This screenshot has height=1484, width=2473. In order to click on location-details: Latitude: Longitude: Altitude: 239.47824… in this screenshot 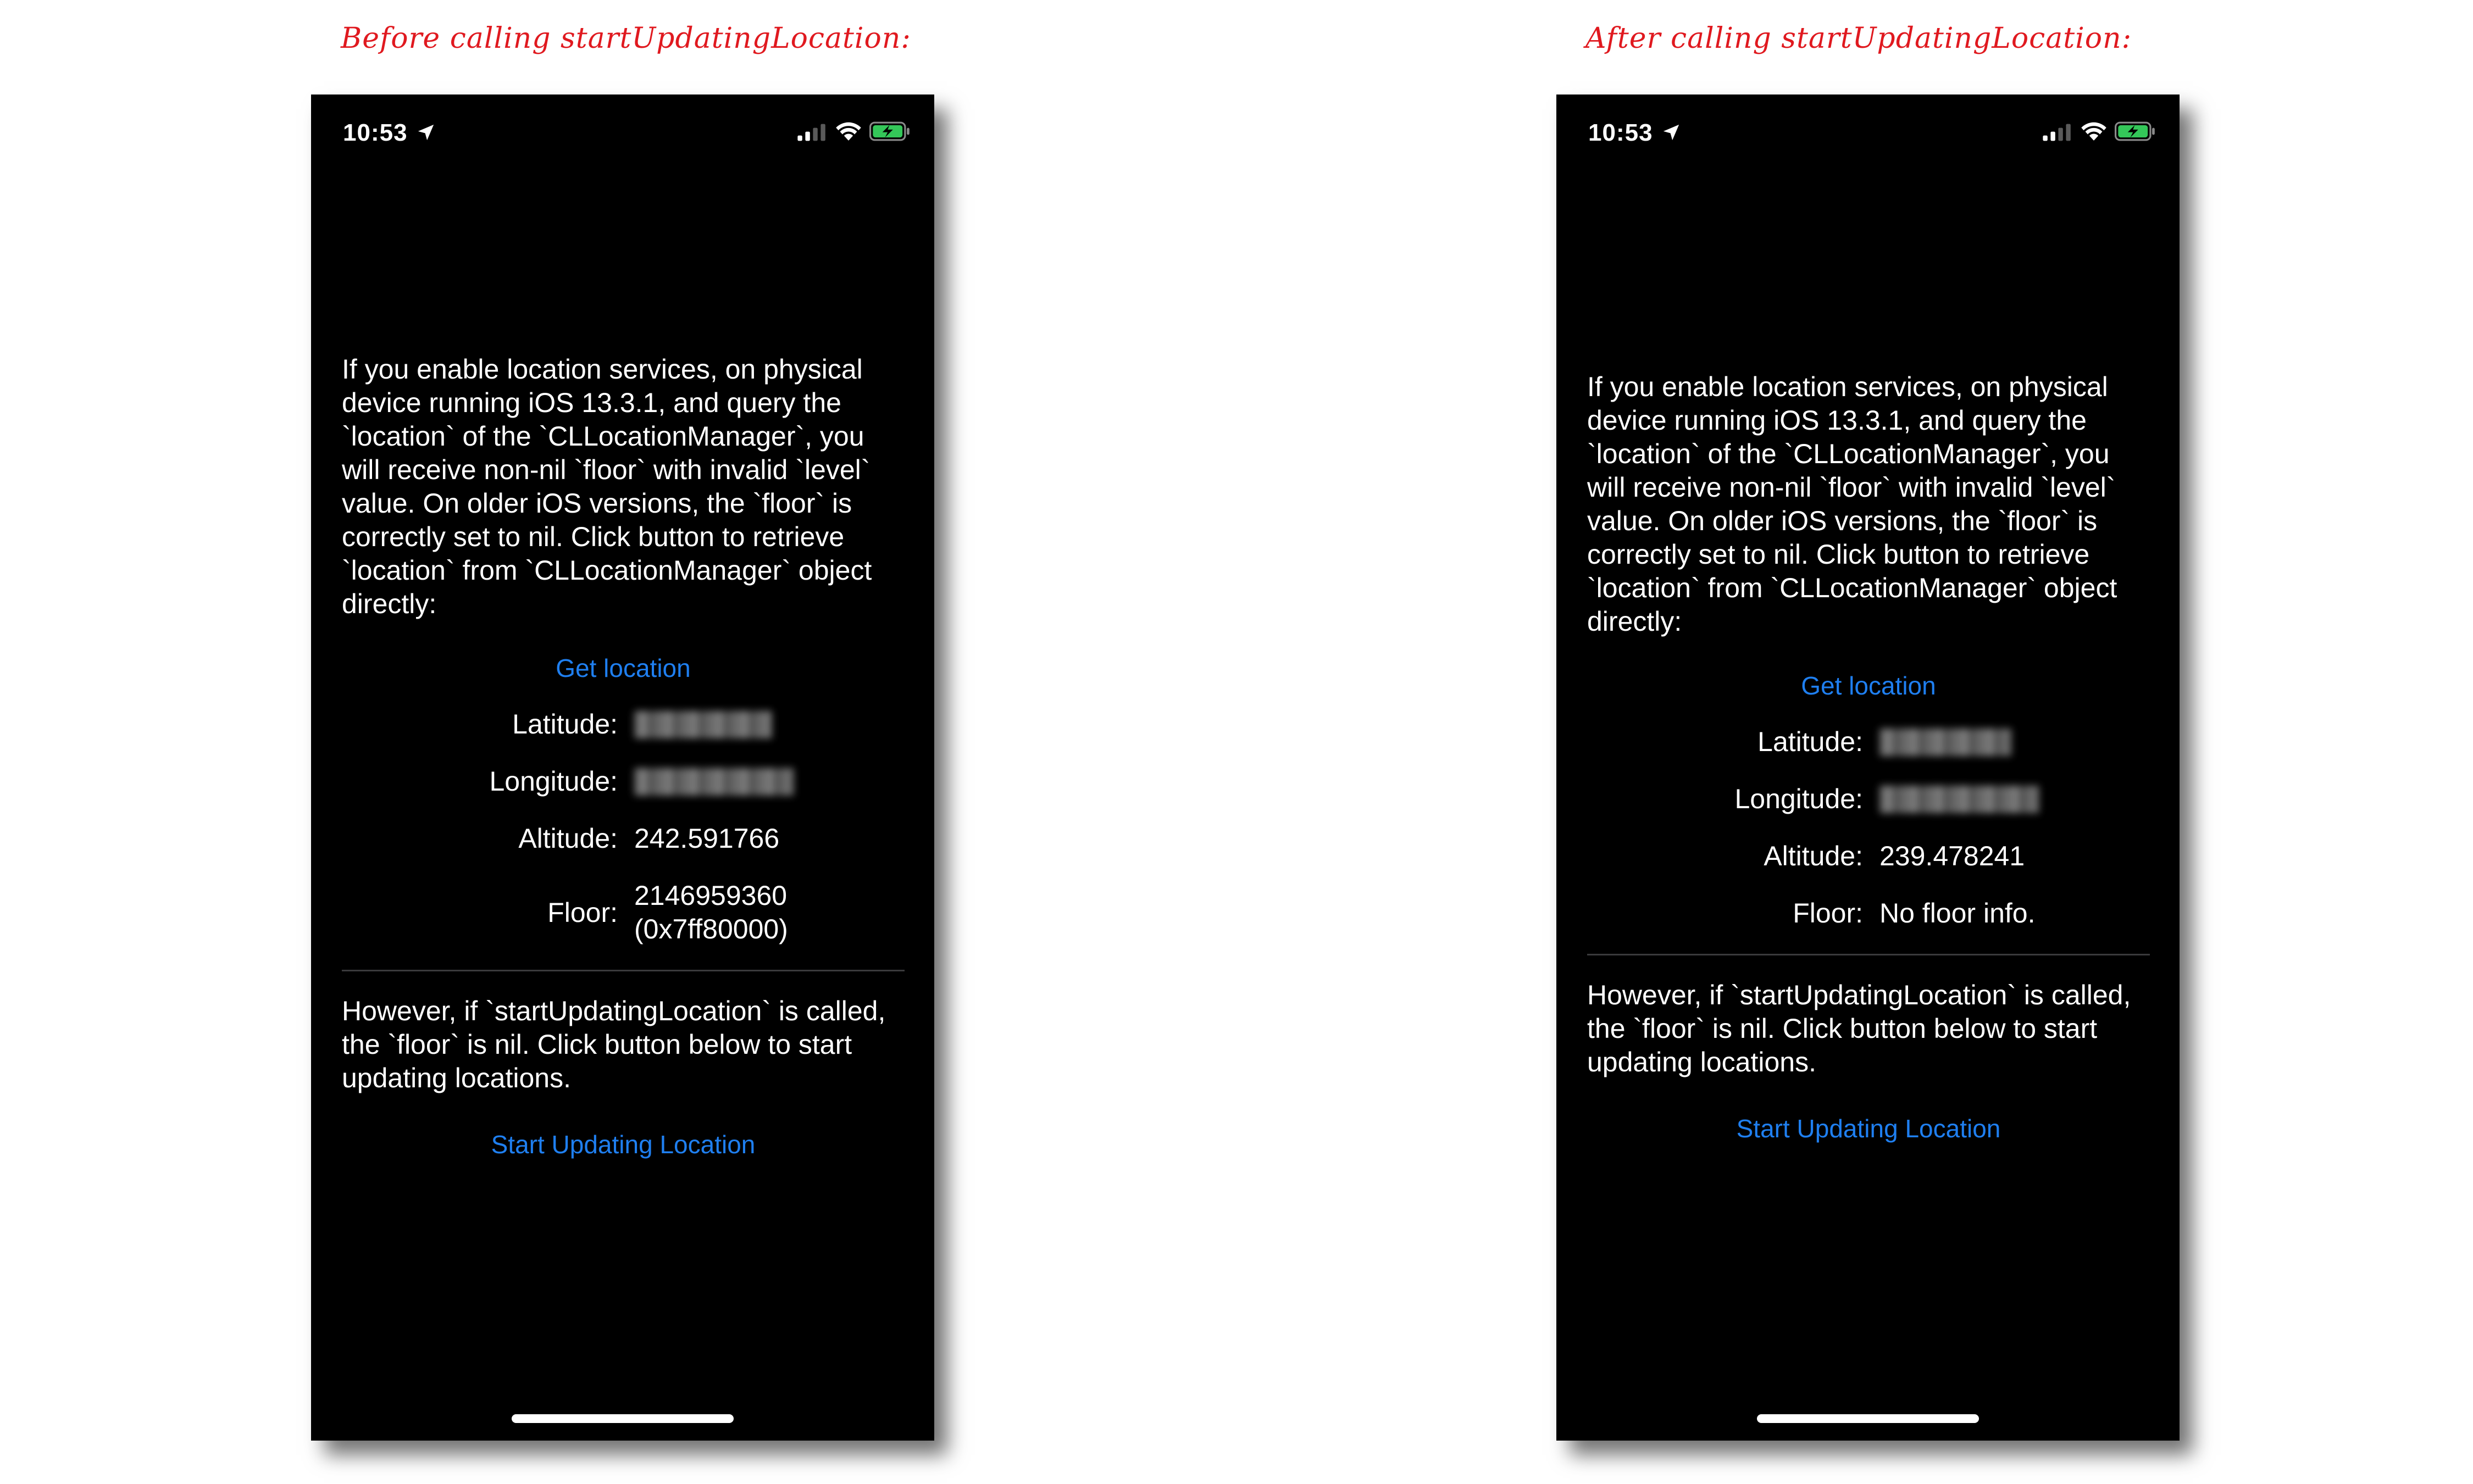, I will do `click(1868, 827)`.